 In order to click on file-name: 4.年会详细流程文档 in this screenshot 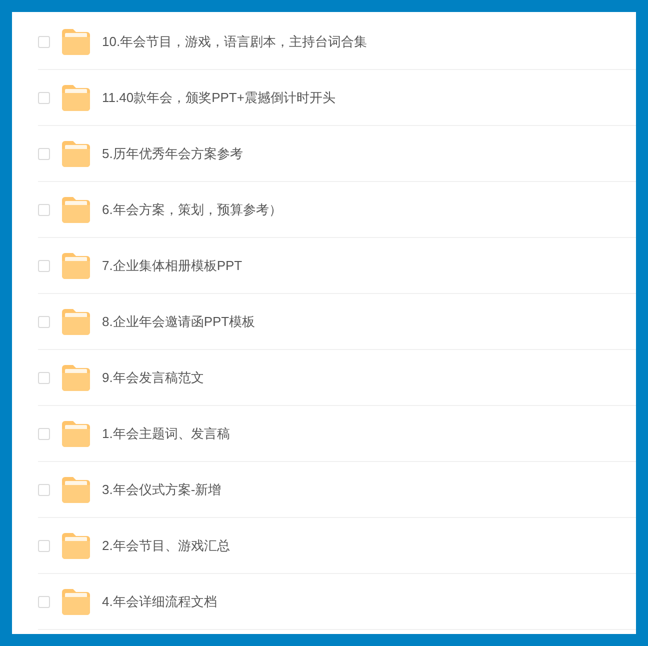, I will do `click(159, 602)`.